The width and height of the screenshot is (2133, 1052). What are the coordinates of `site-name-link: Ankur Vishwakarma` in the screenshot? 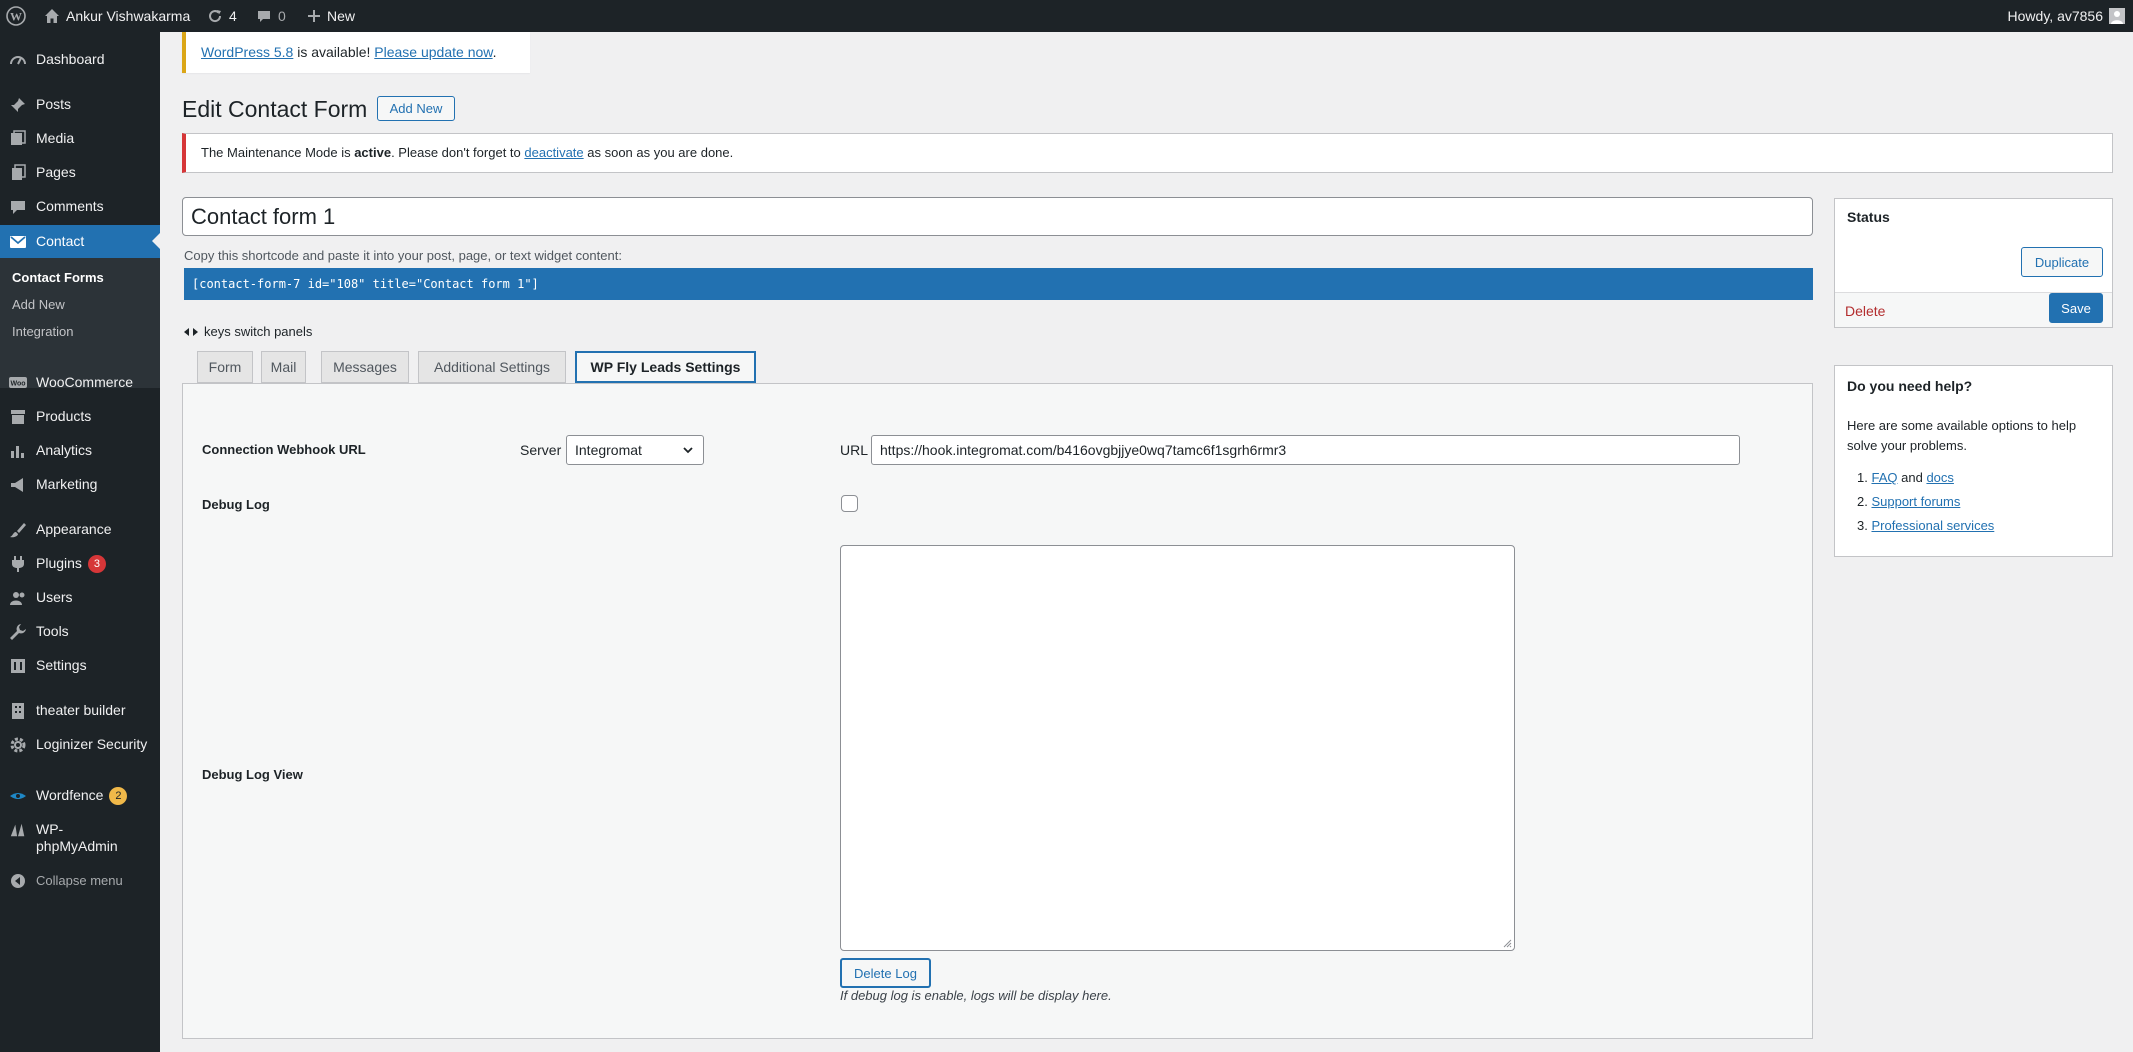 It's located at (117, 16).